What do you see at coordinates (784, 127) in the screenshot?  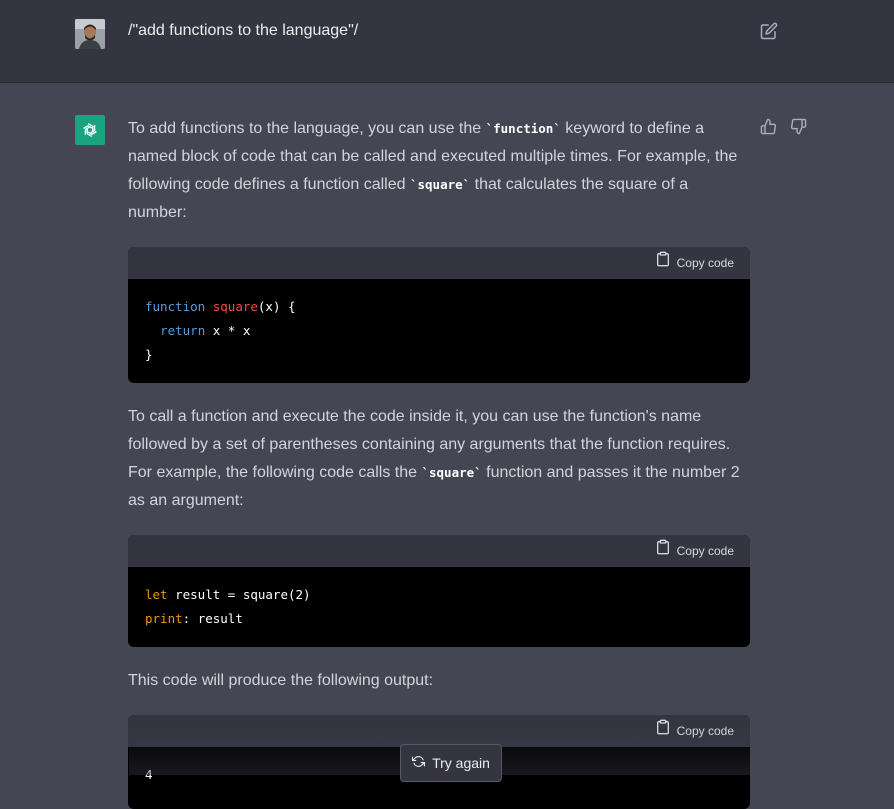 I see `feedback-buttons` at bounding box center [784, 127].